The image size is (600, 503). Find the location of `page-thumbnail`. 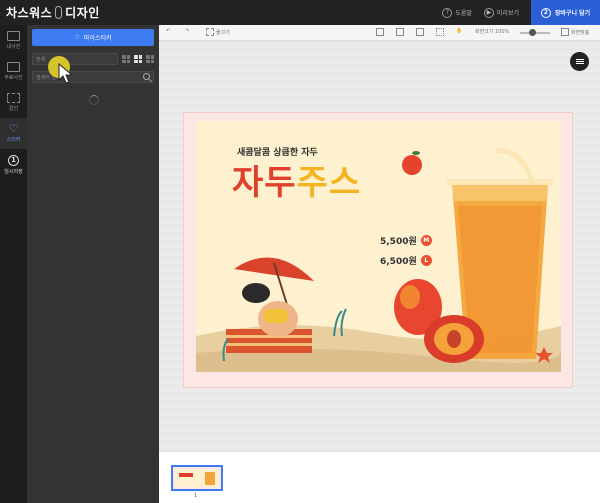

page-thumbnail is located at coordinates (197, 478).